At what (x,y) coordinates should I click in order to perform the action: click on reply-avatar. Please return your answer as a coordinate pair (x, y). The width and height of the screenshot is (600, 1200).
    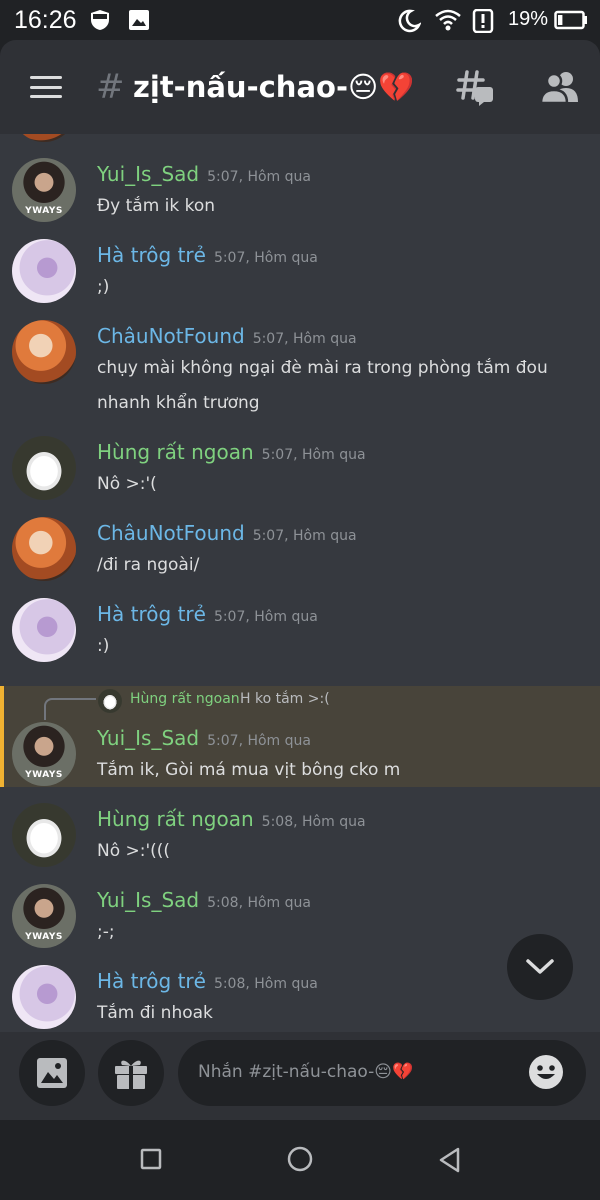
    Looking at the image, I should click on (110, 701).